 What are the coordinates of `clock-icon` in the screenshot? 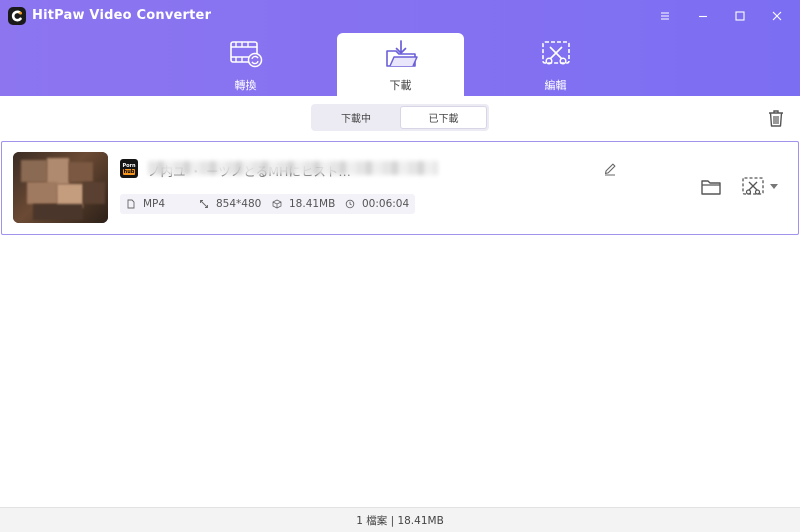 It's located at (350, 204).